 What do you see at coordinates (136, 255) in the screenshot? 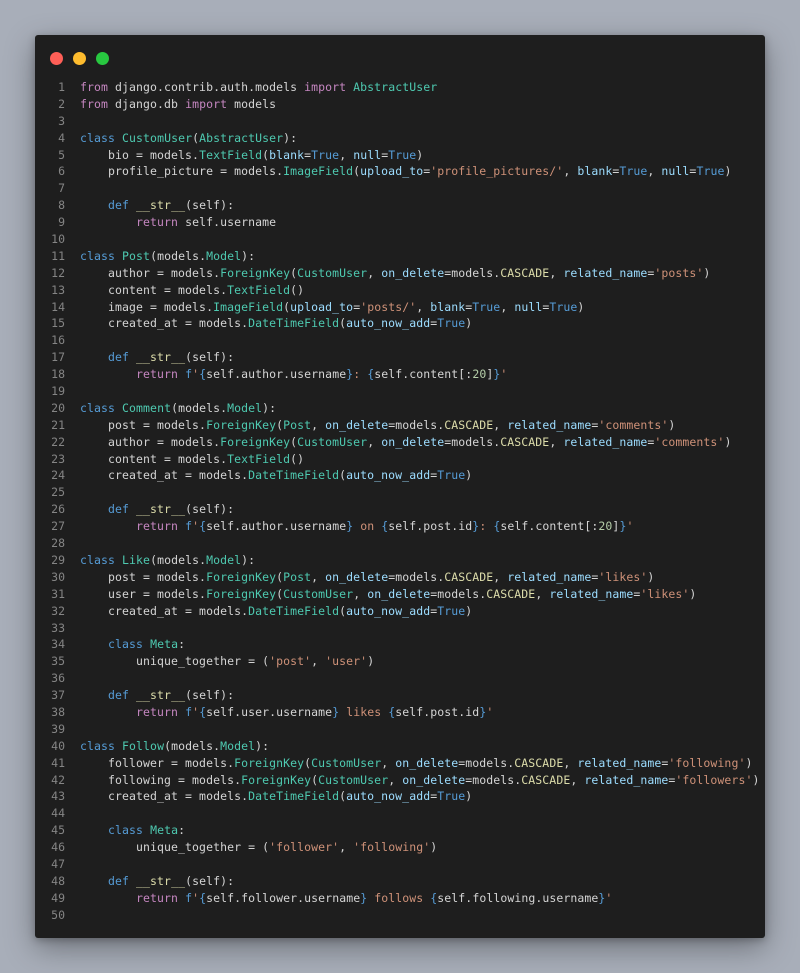
I see `code-token: Post` at bounding box center [136, 255].